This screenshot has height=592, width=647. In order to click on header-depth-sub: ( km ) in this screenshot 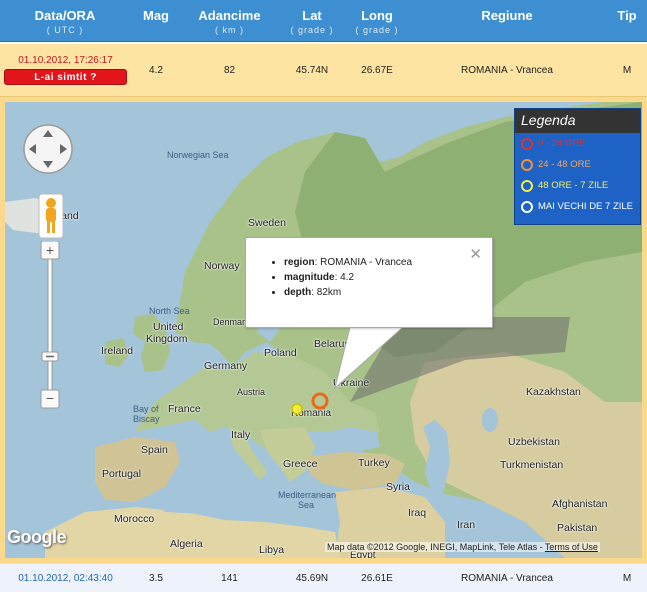, I will do `click(229, 30)`.